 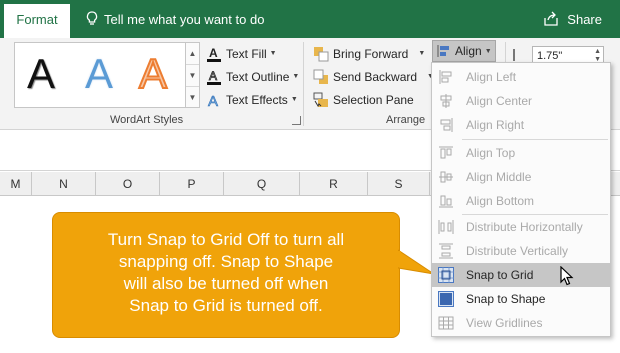 What do you see at coordinates (371, 53) in the screenshot?
I see `bring-forward-label: Bring Forward` at bounding box center [371, 53].